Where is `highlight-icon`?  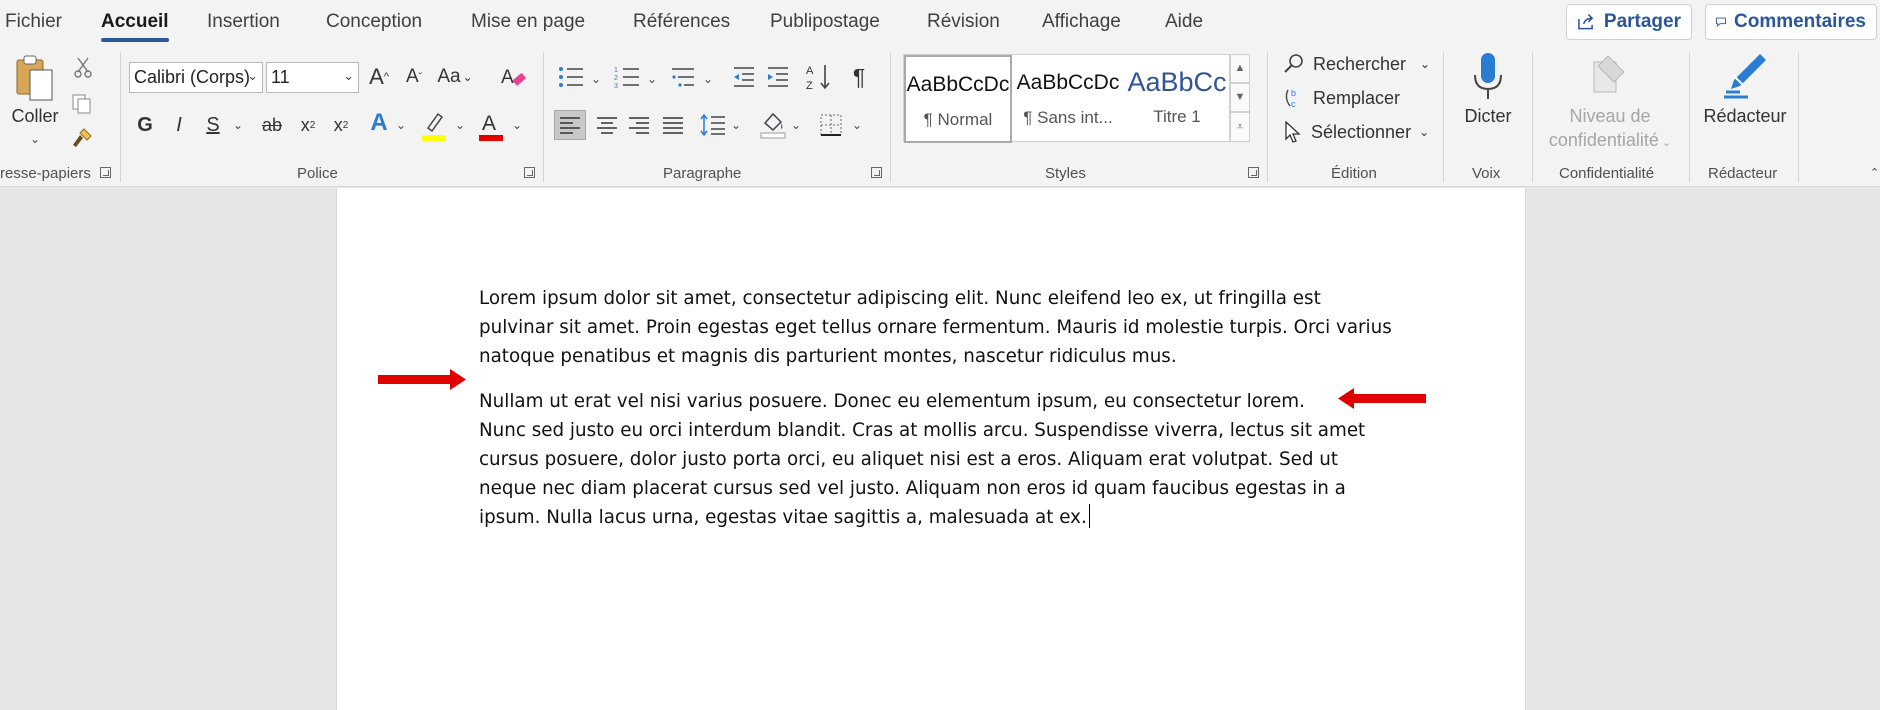 highlight-icon is located at coordinates (434, 125).